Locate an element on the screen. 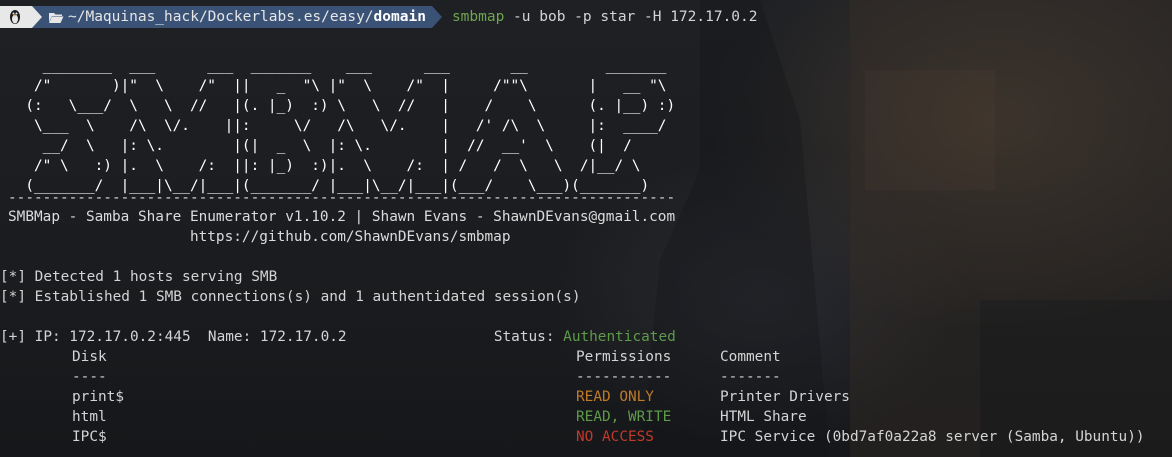 The image size is (1172, 457). column-comment-underline: ------- is located at coordinates (750, 377).